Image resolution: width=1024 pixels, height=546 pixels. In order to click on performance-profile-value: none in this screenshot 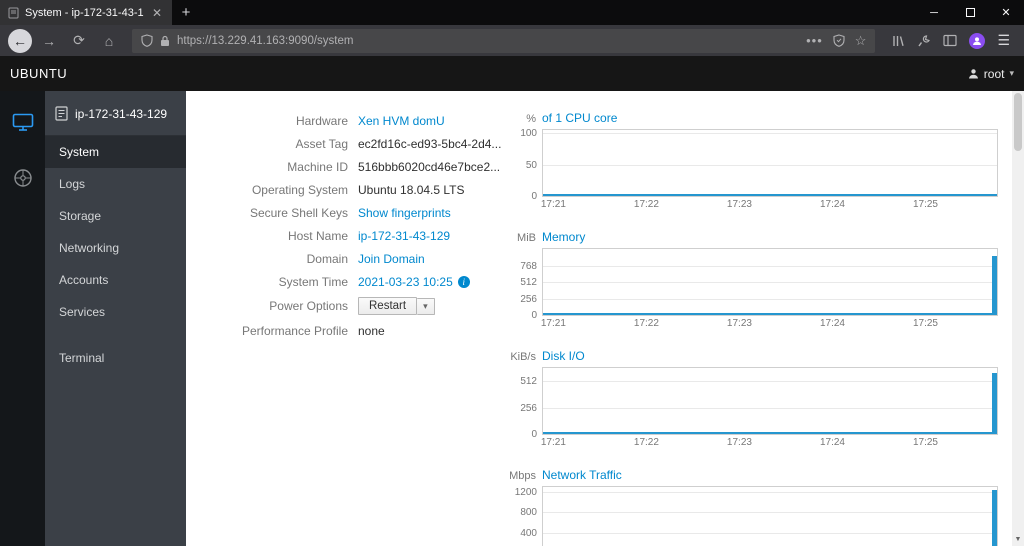, I will do `click(371, 330)`.